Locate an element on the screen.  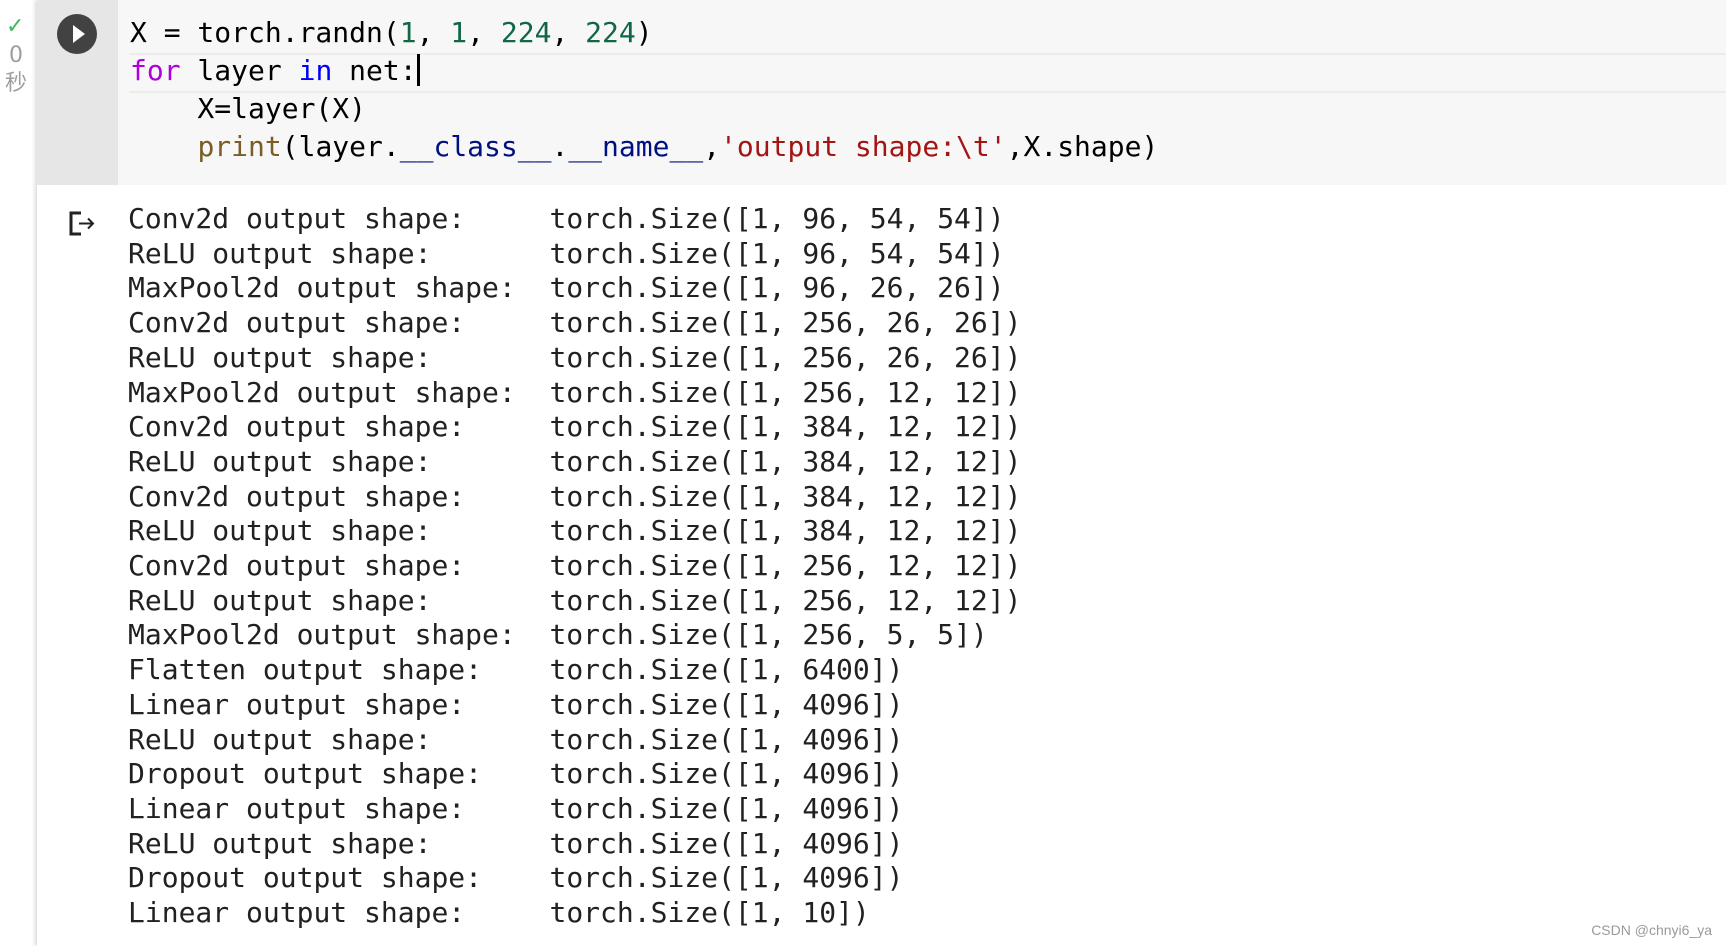
duration-value: 0 is located at coordinates (16, 55).